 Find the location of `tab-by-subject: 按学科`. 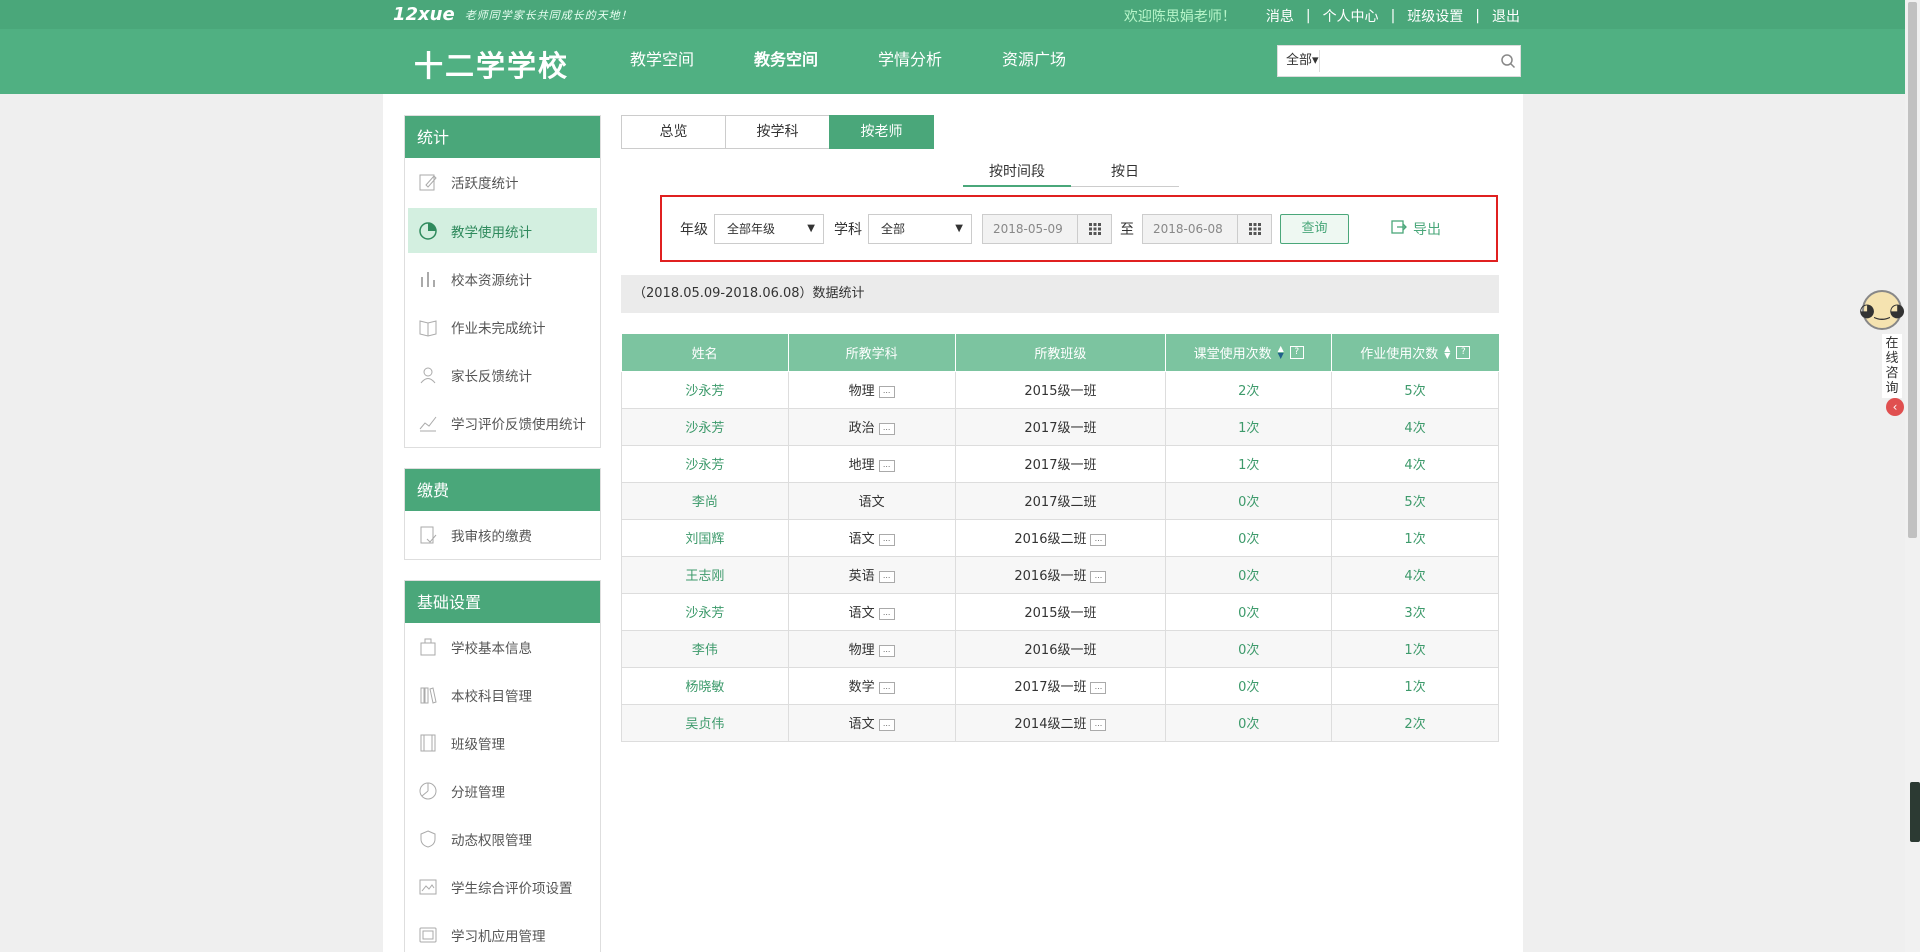

tab-by-subject: 按学科 is located at coordinates (777, 132).